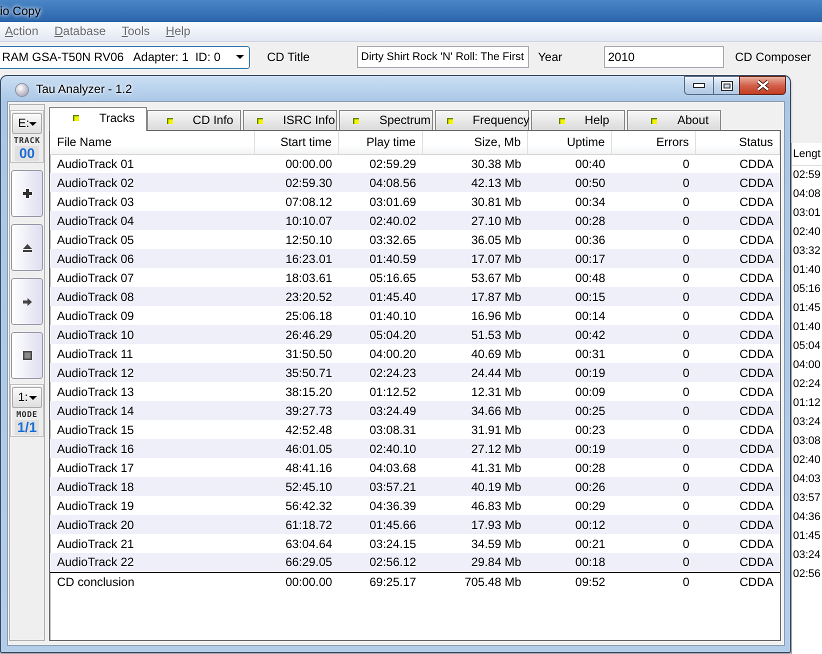 The width and height of the screenshot is (822, 654). I want to click on table-cell: AudioTrack 17, so click(152, 467).